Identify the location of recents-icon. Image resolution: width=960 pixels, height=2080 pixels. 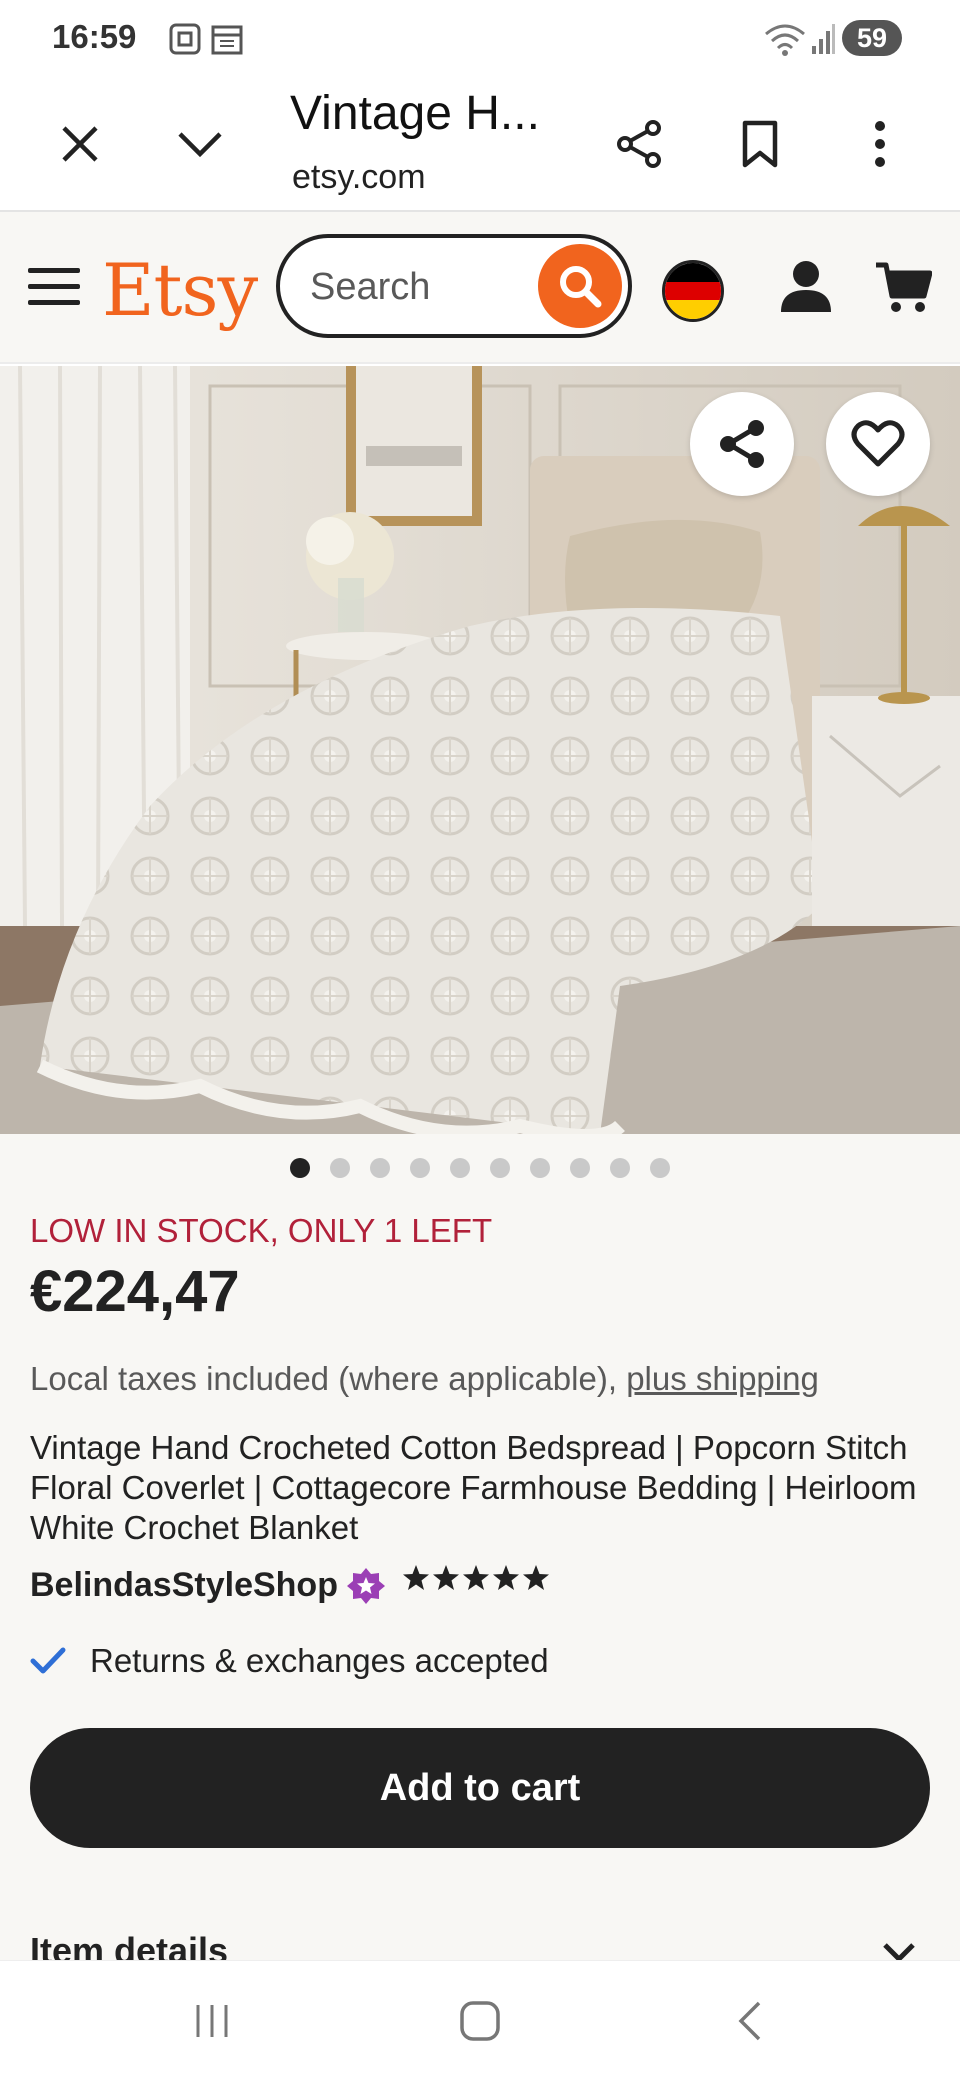
(212, 2021).